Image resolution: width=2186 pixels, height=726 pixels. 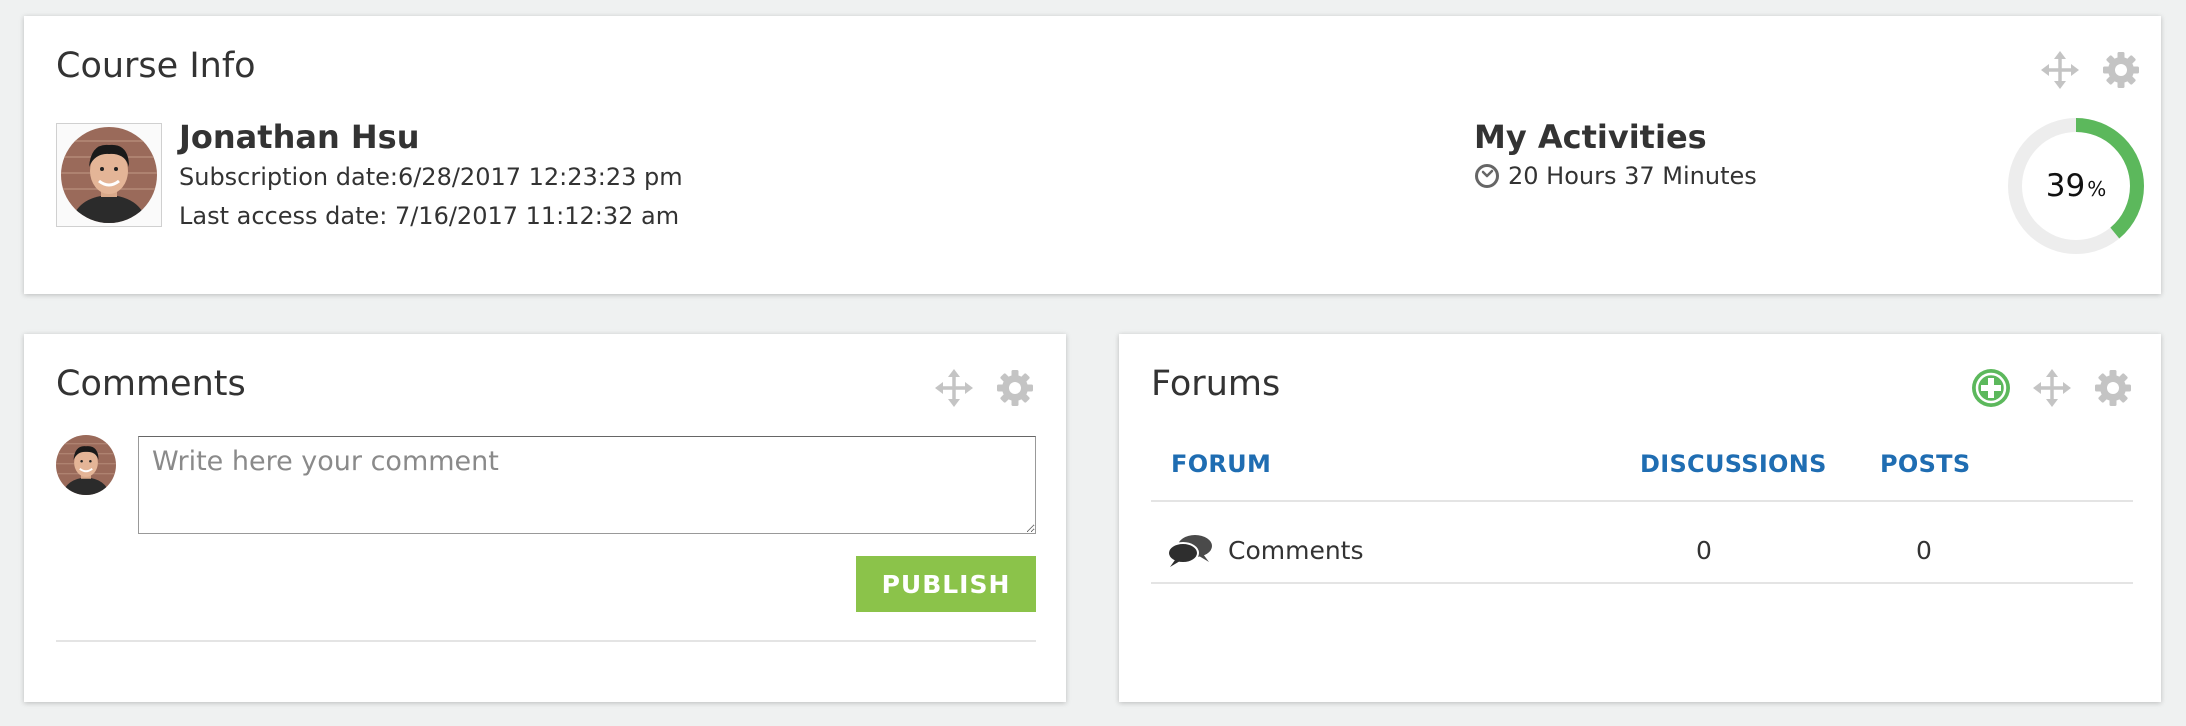 What do you see at coordinates (1642, 501) in the screenshot?
I see `table-header-divider` at bounding box center [1642, 501].